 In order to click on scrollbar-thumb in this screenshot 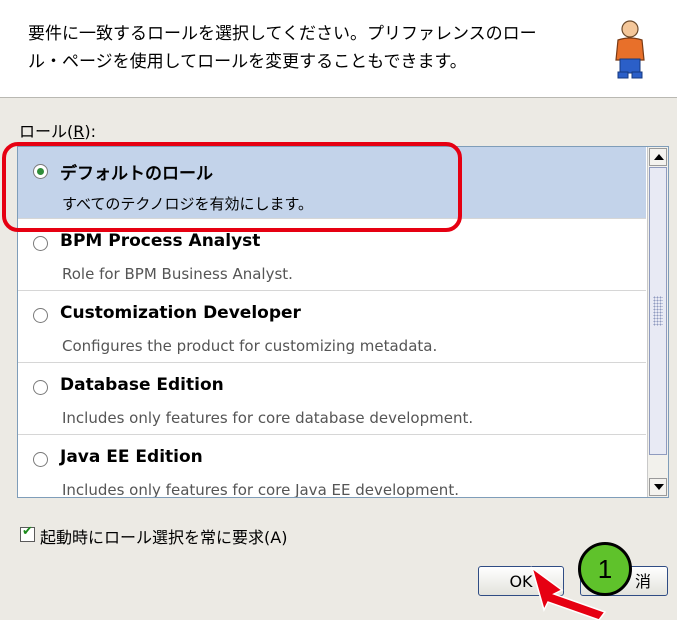, I will do `click(658, 311)`.